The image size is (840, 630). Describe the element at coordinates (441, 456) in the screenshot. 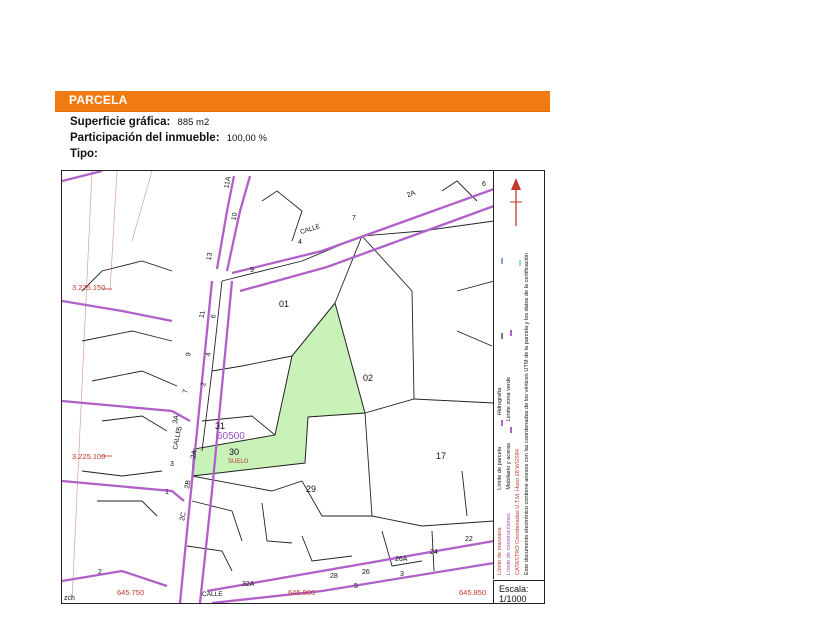

I see `parcel-number-17: 17` at that location.